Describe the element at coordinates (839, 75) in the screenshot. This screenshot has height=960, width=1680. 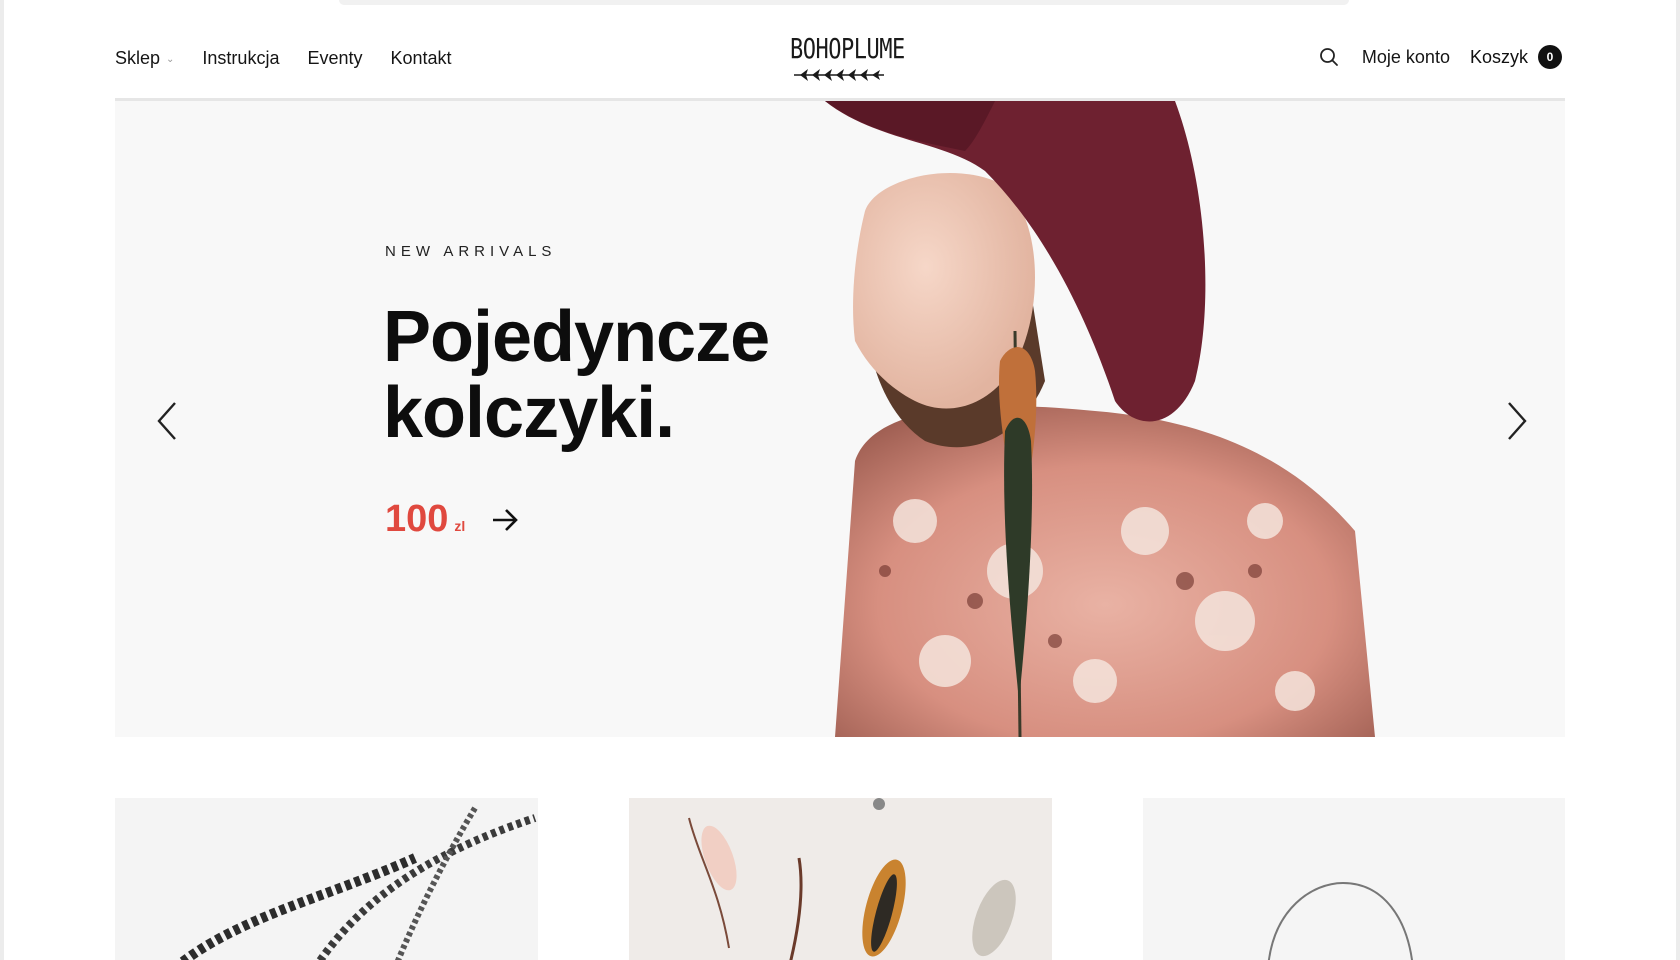
I see `feather-logo-icon` at that location.